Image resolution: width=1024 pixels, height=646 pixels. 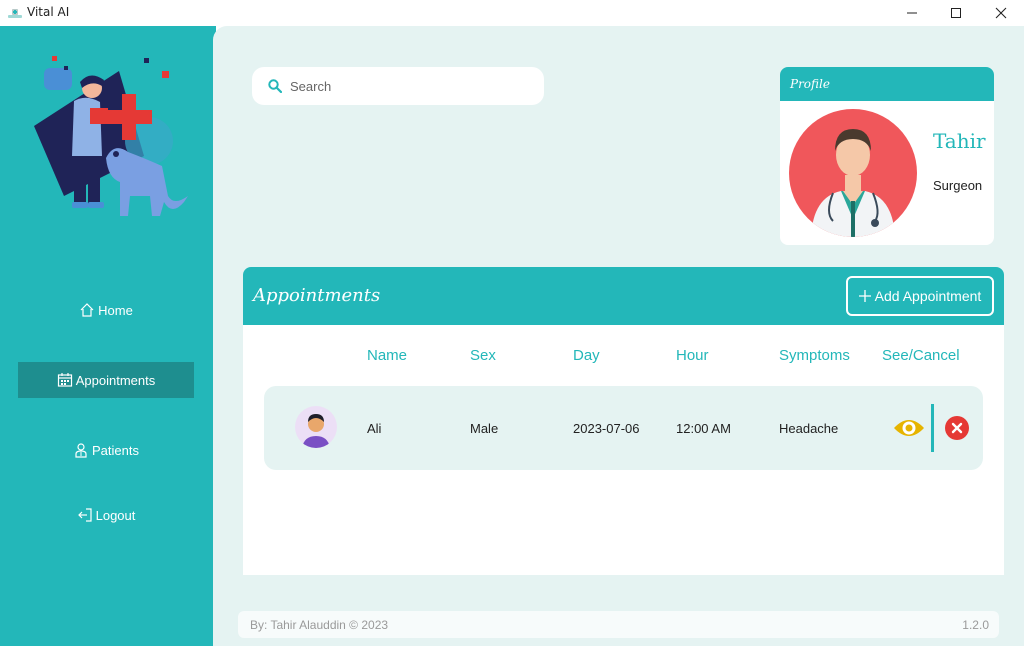 What do you see at coordinates (810, 84) in the screenshot?
I see `profile-header-label: Profile` at bounding box center [810, 84].